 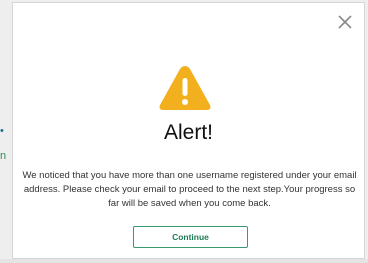 What do you see at coordinates (345, 22) in the screenshot?
I see `close-icon` at bounding box center [345, 22].